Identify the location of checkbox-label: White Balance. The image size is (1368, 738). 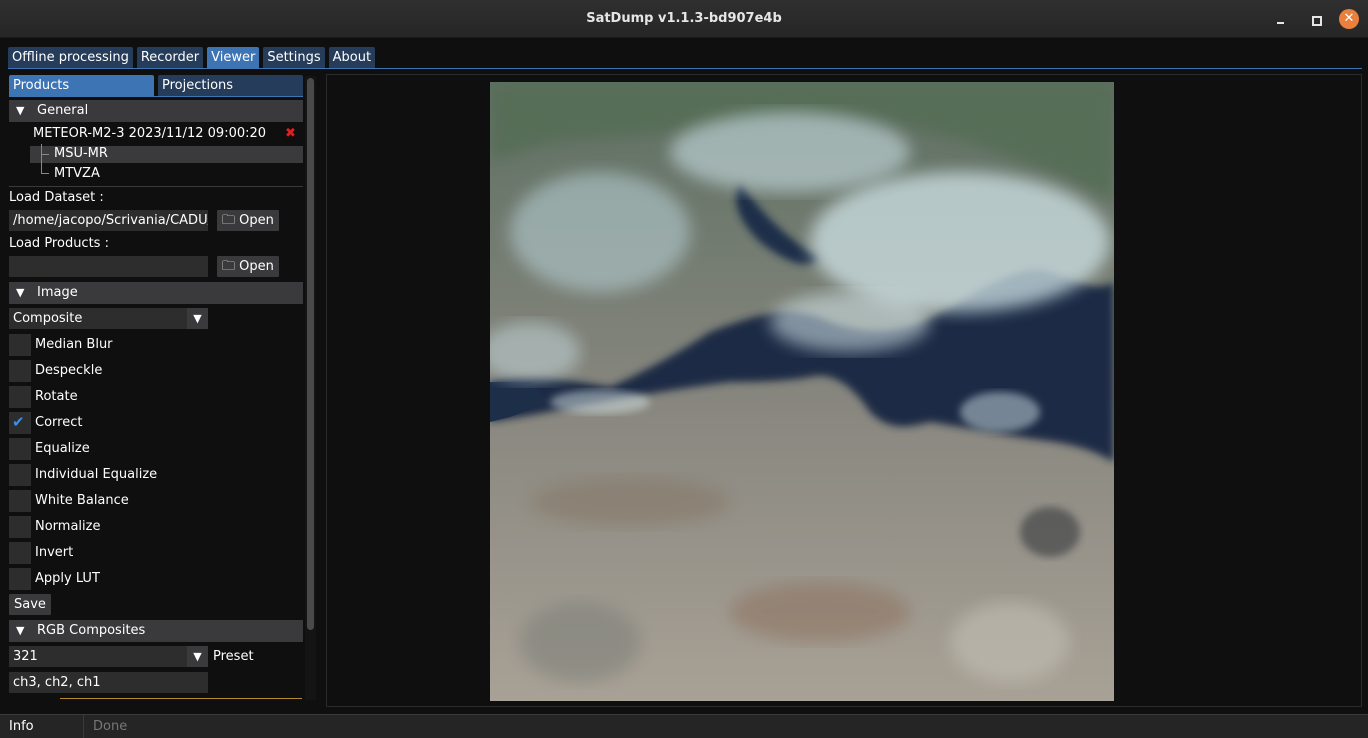
(82, 500).